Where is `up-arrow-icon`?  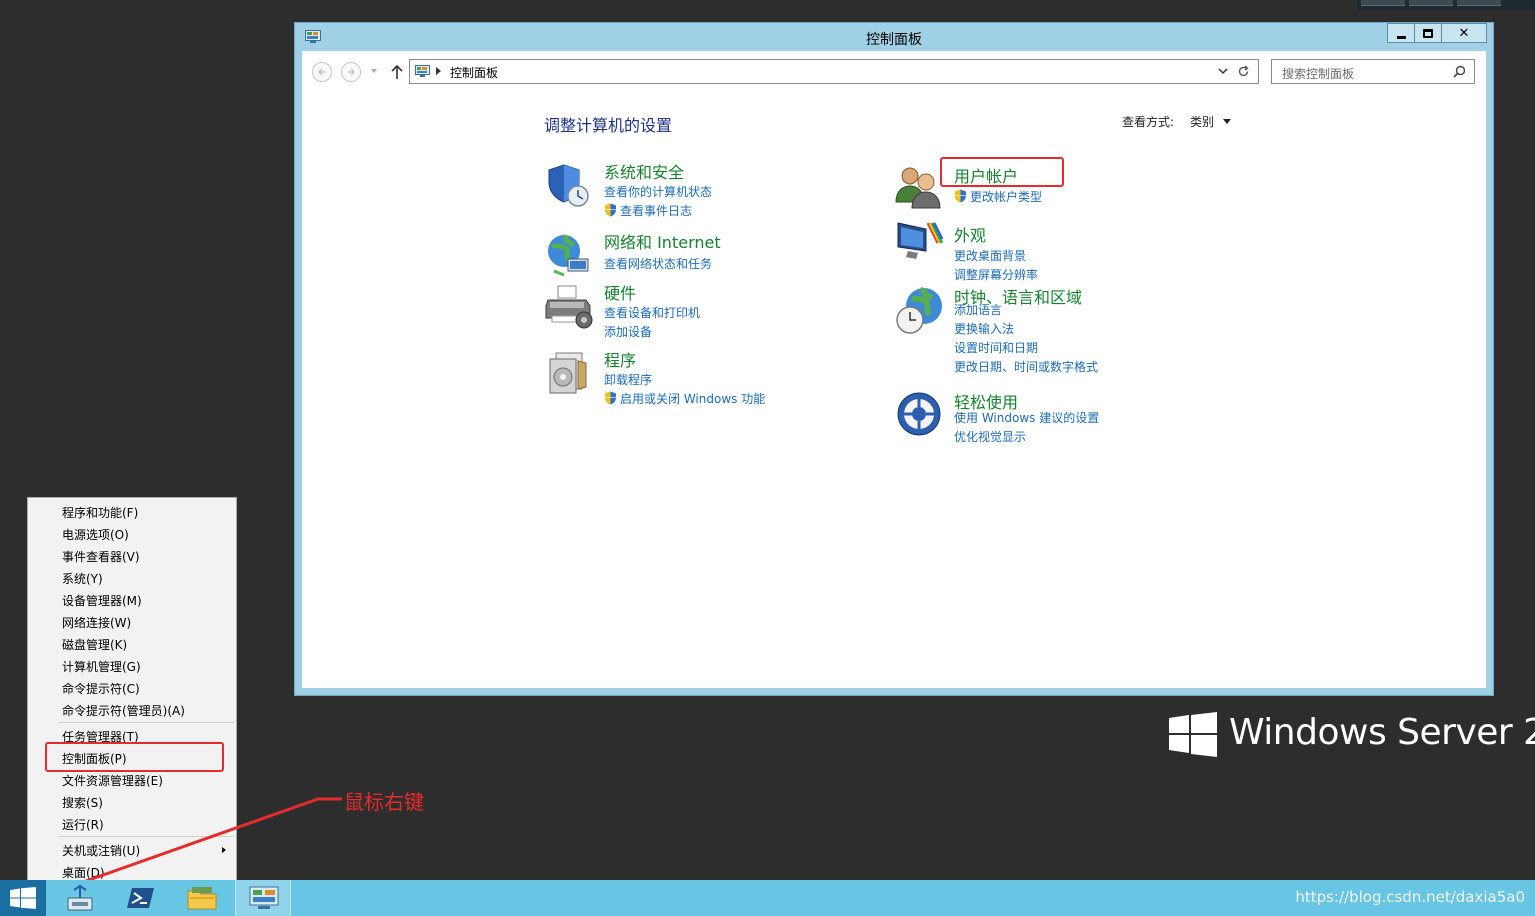
up-arrow-icon is located at coordinates (397, 72).